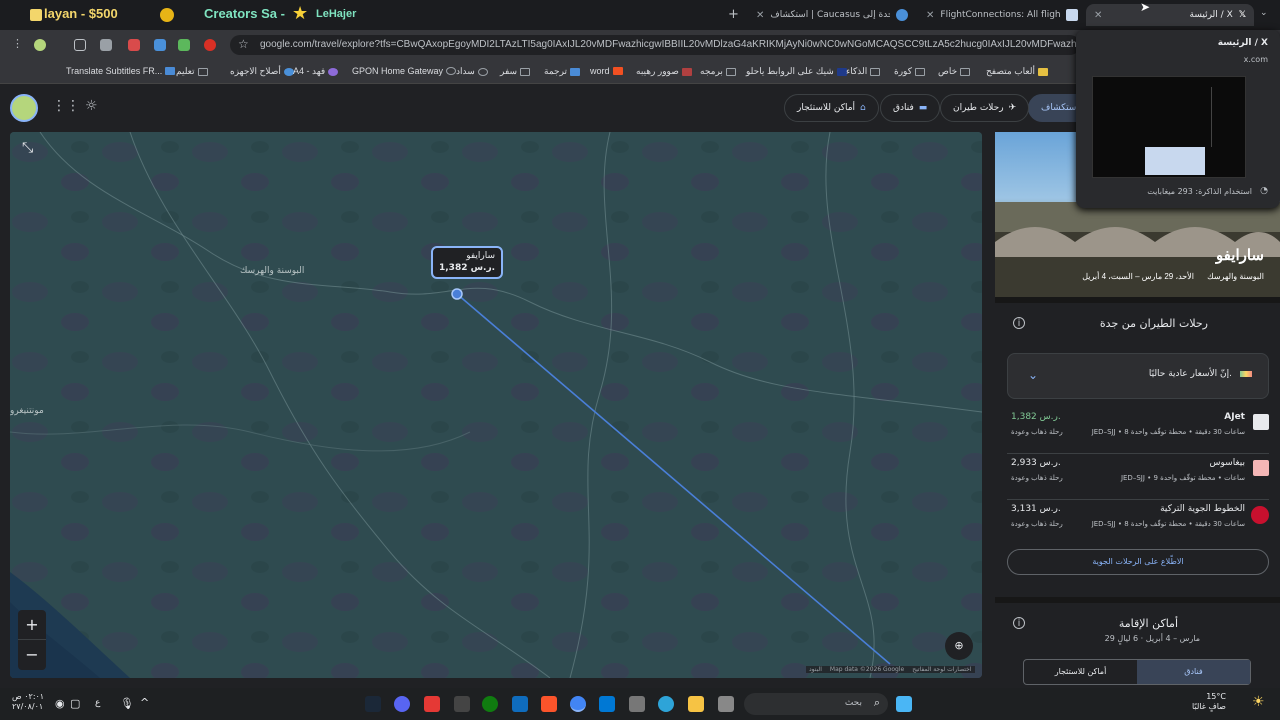 The image size is (1280, 720). I want to click on apps-grid-icon: ⋮⋮, so click(66, 106).